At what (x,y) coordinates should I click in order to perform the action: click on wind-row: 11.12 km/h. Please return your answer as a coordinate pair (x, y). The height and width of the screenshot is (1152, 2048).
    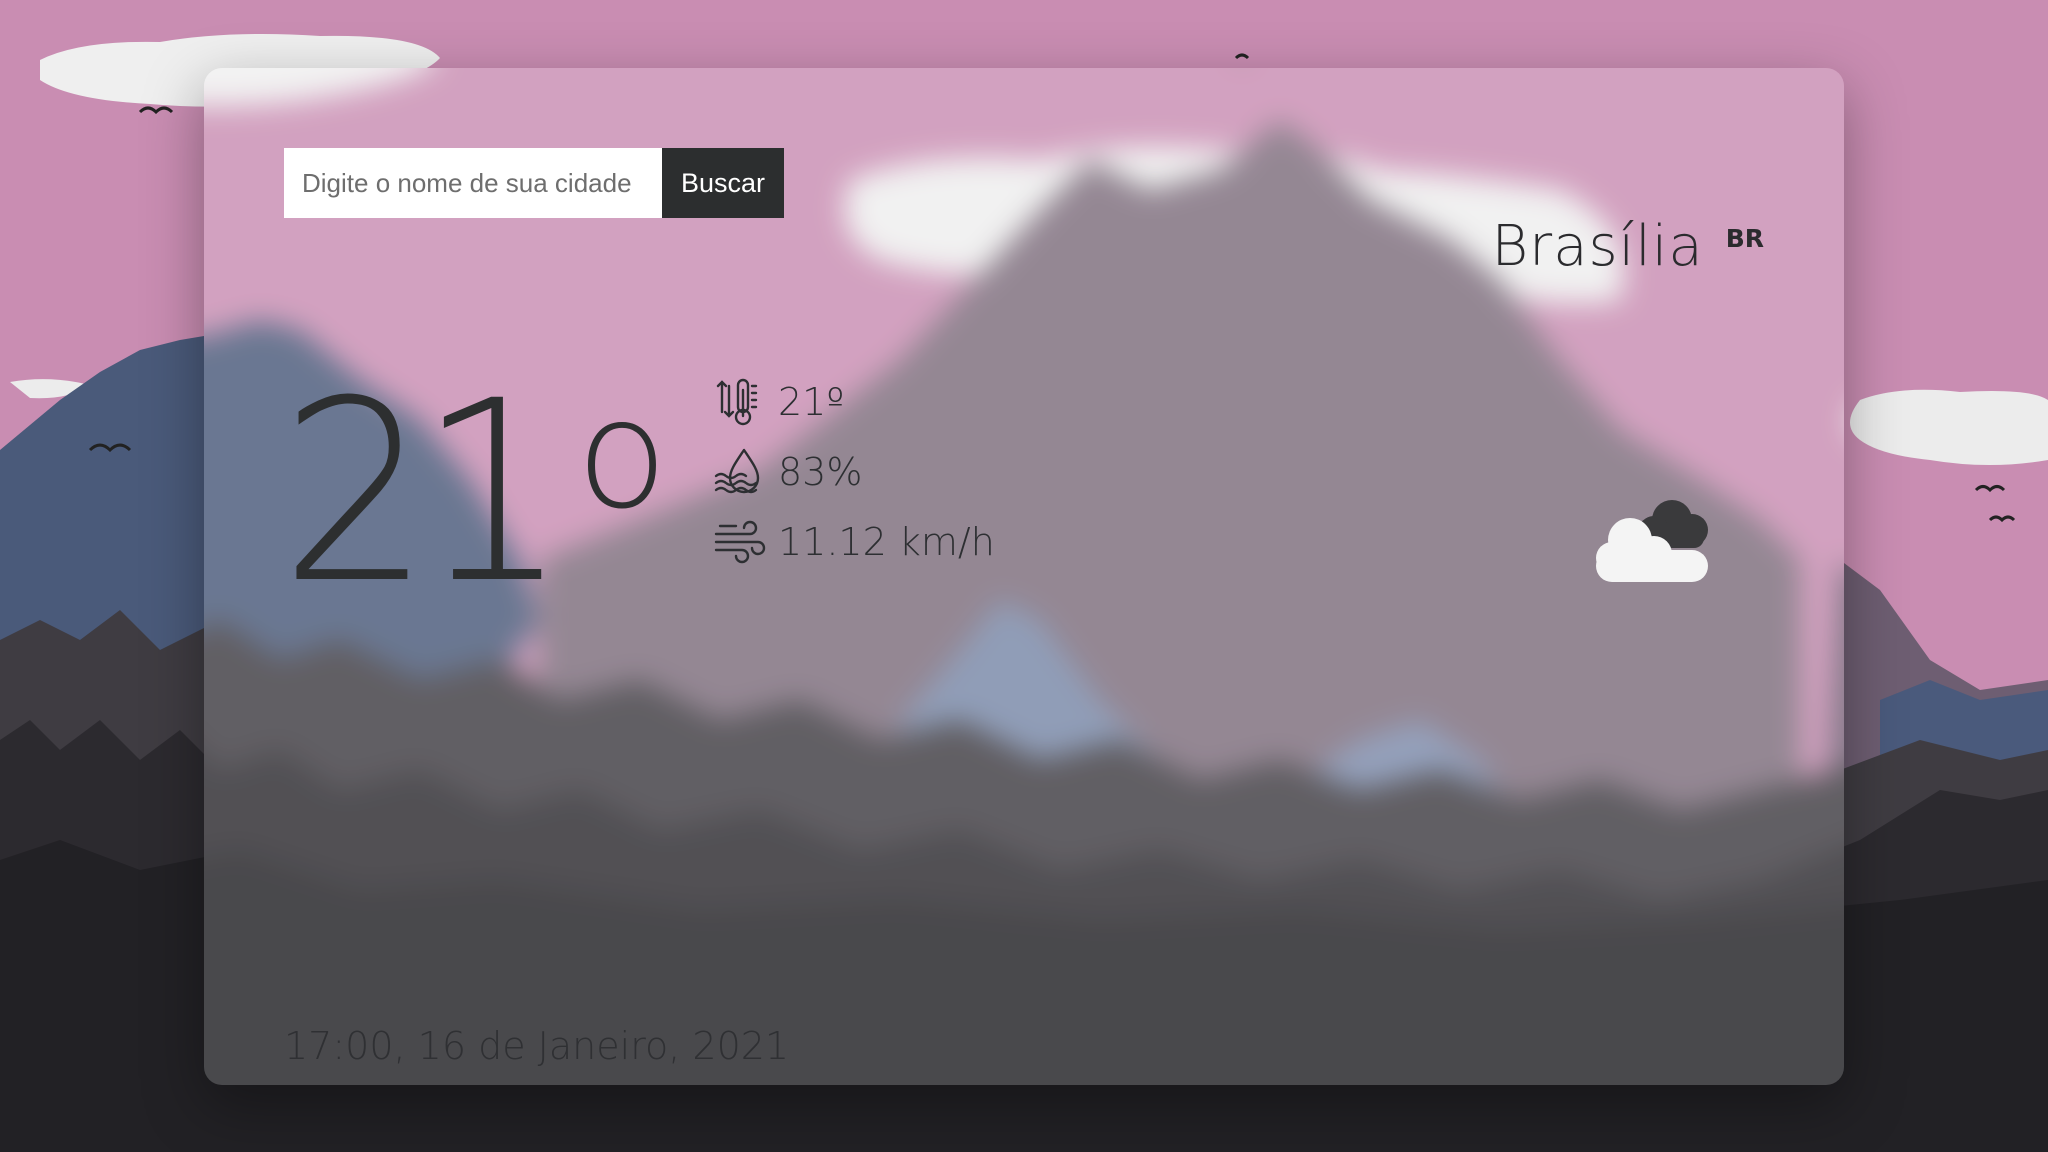
    Looking at the image, I should click on (854, 542).